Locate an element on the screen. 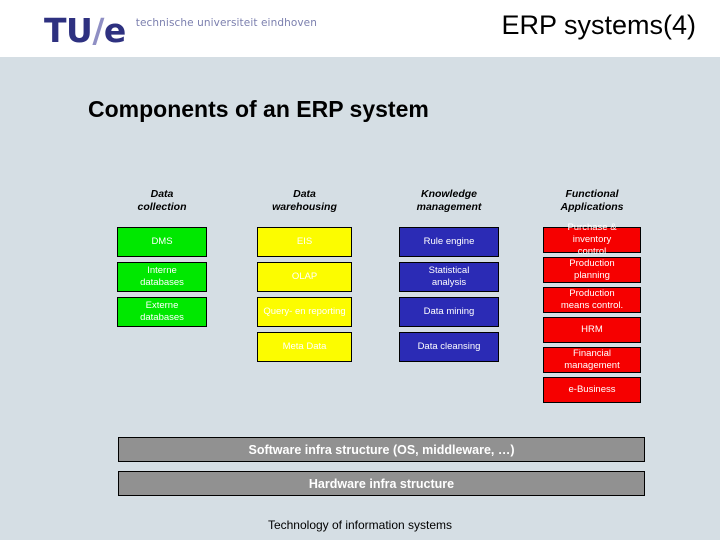  tue-logo-tagline: technische universiteit eindhoven is located at coordinates (226, 23).